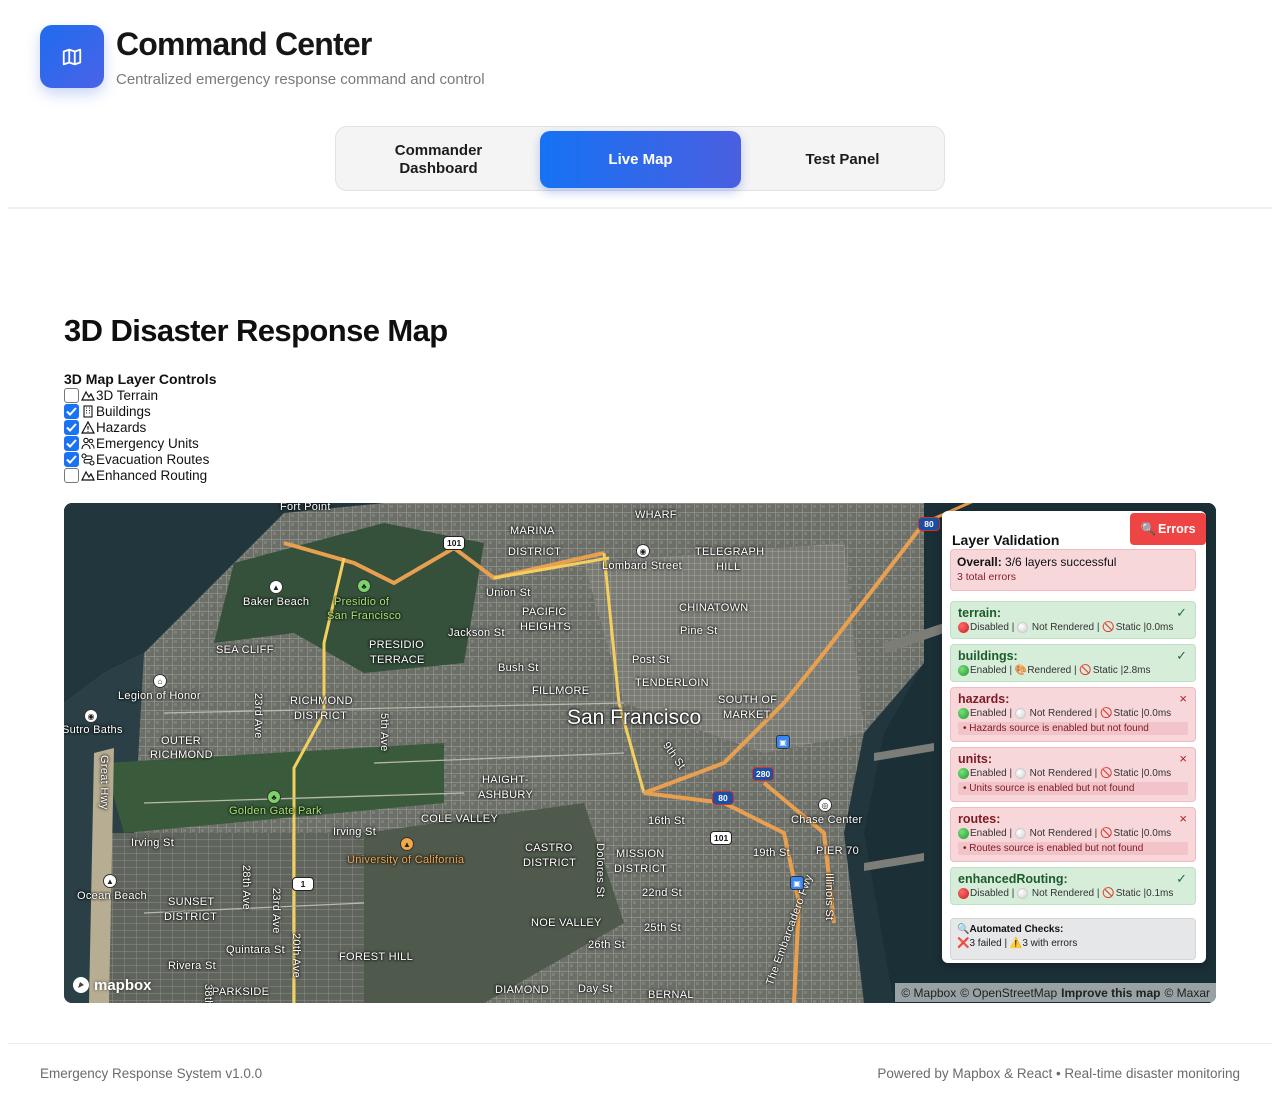 Image resolution: width=1280 pixels, height=1109 pixels. What do you see at coordinates (979, 562) in the screenshot?
I see `overall-label: Overall:` at bounding box center [979, 562].